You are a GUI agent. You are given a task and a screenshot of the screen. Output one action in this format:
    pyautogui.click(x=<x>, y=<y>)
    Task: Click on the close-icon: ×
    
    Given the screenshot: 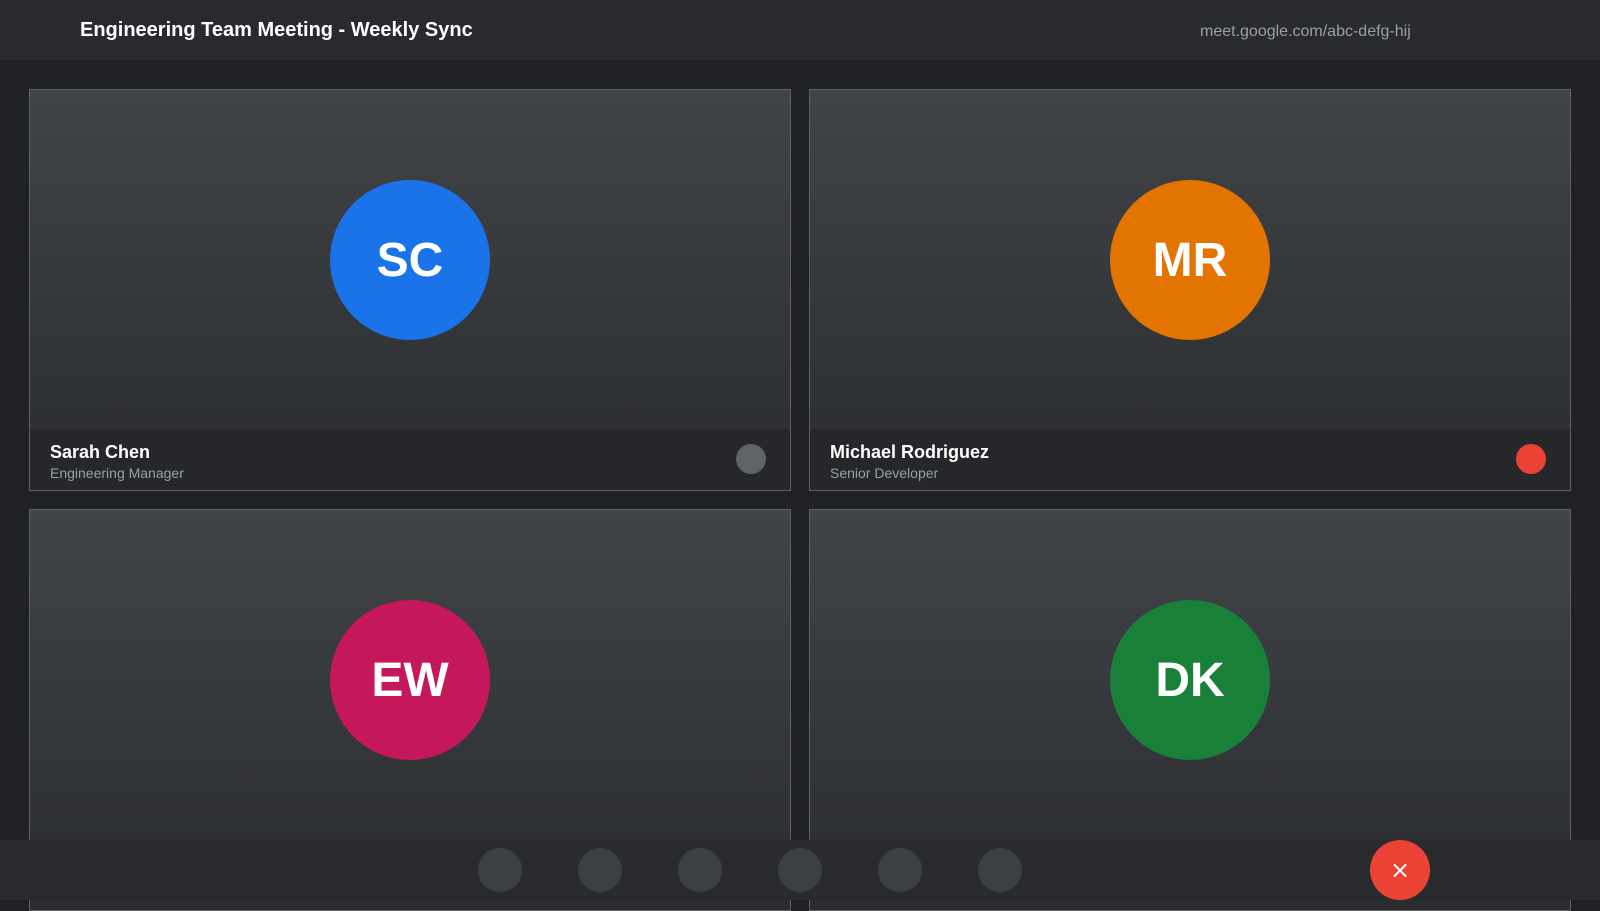 What is the action you would take?
    pyautogui.click(x=1400, y=870)
    